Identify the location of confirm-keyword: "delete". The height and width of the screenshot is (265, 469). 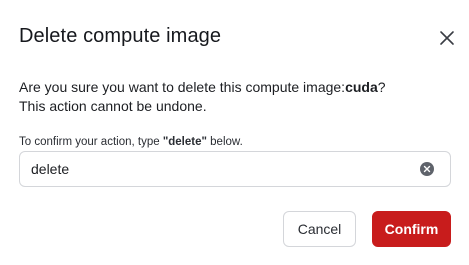
(184, 142).